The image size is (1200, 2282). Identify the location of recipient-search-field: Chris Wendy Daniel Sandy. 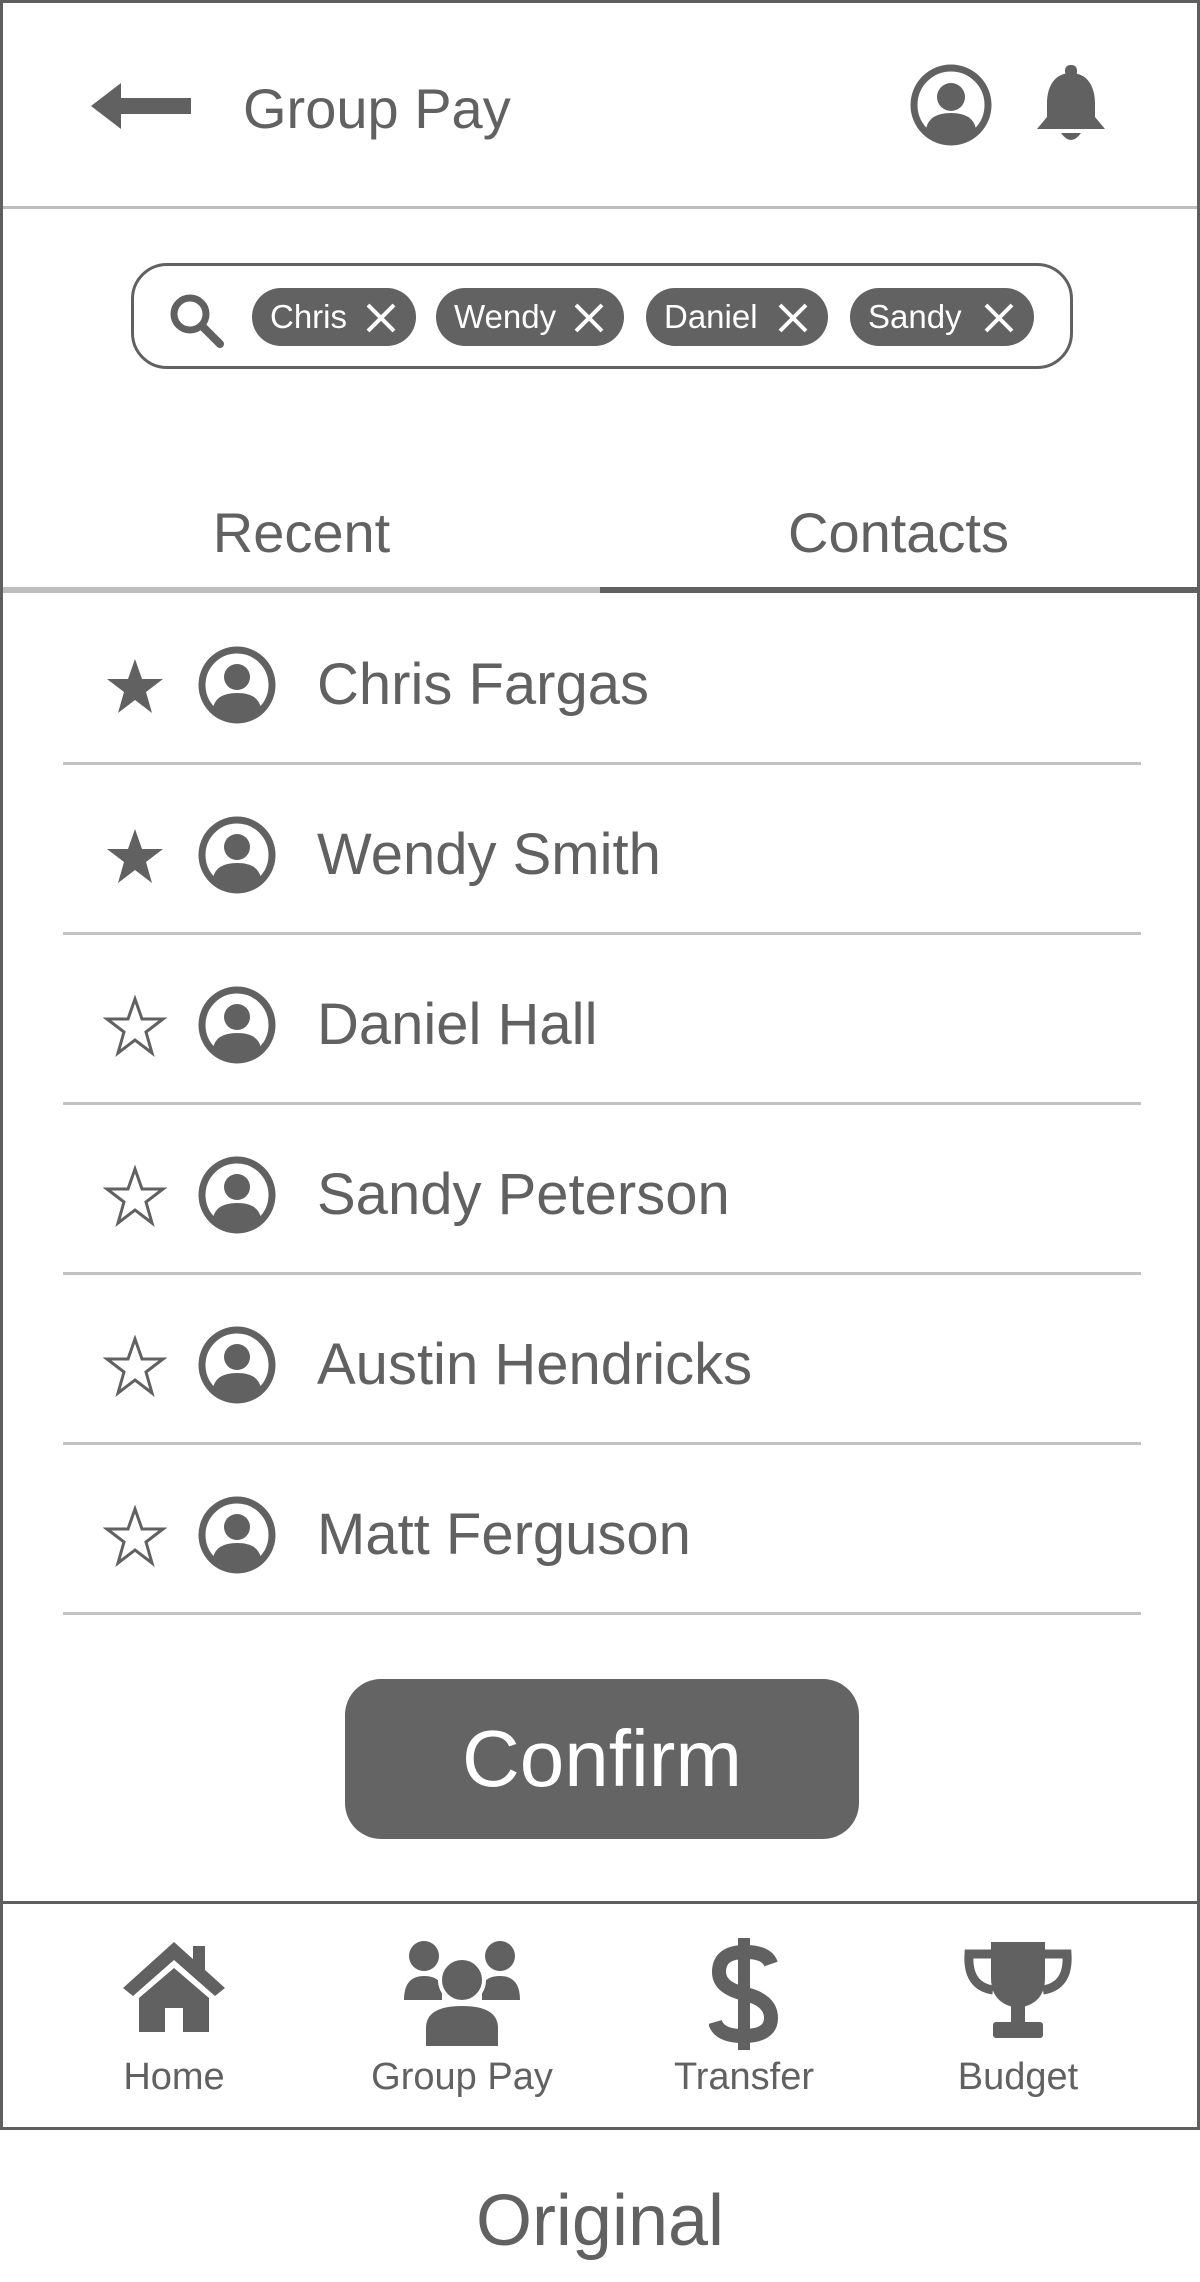
(602, 316).